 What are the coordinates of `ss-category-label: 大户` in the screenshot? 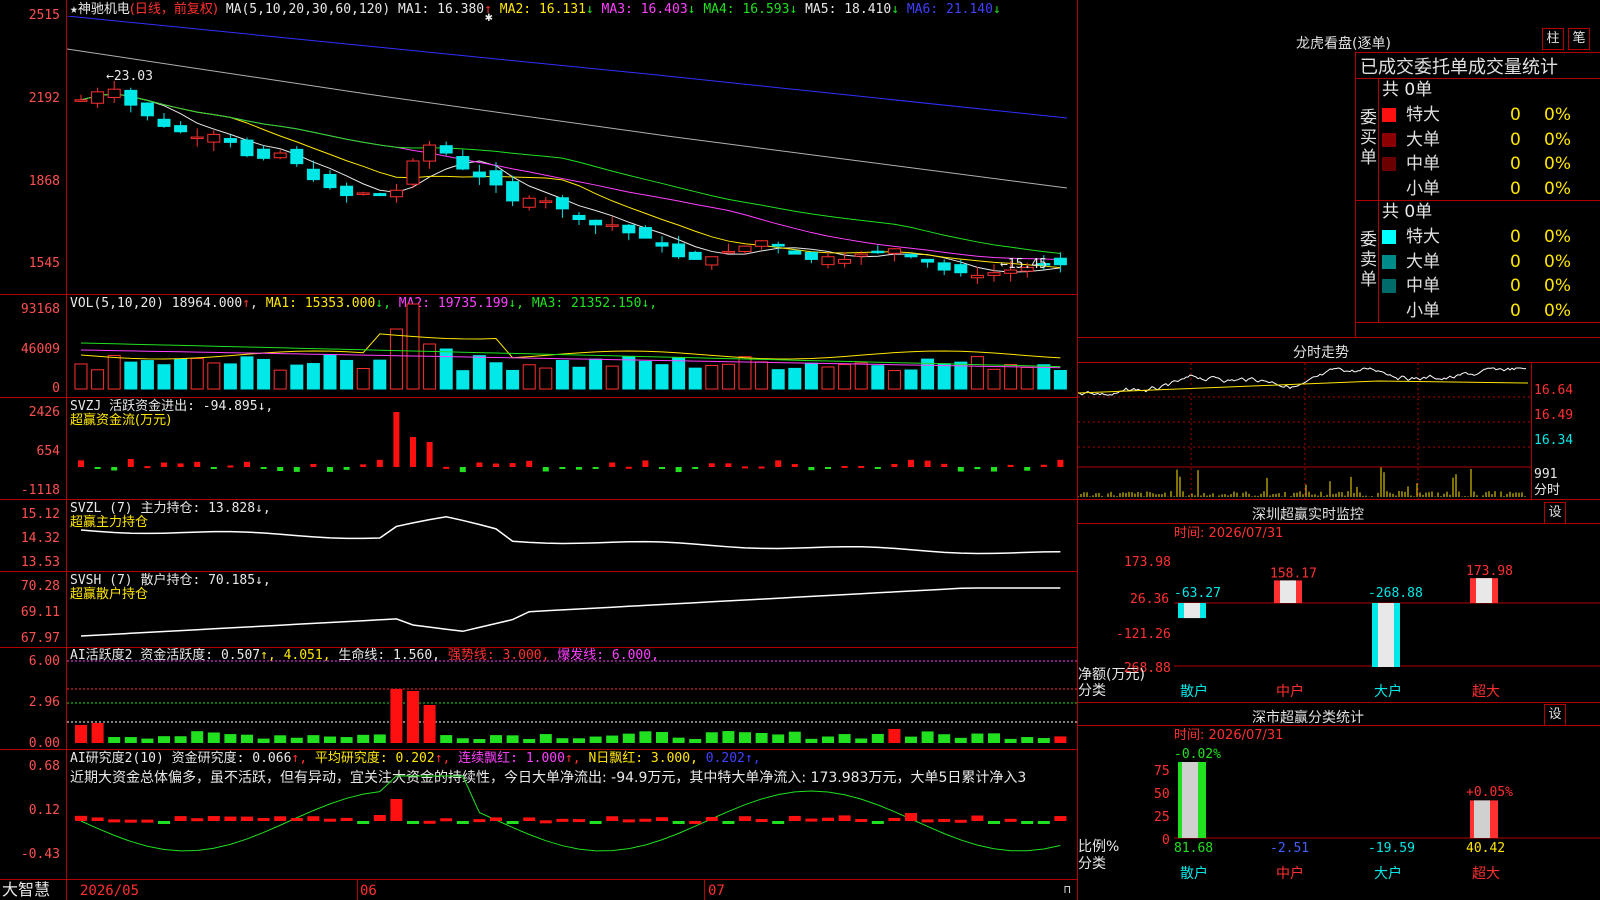 It's located at (1388, 873).